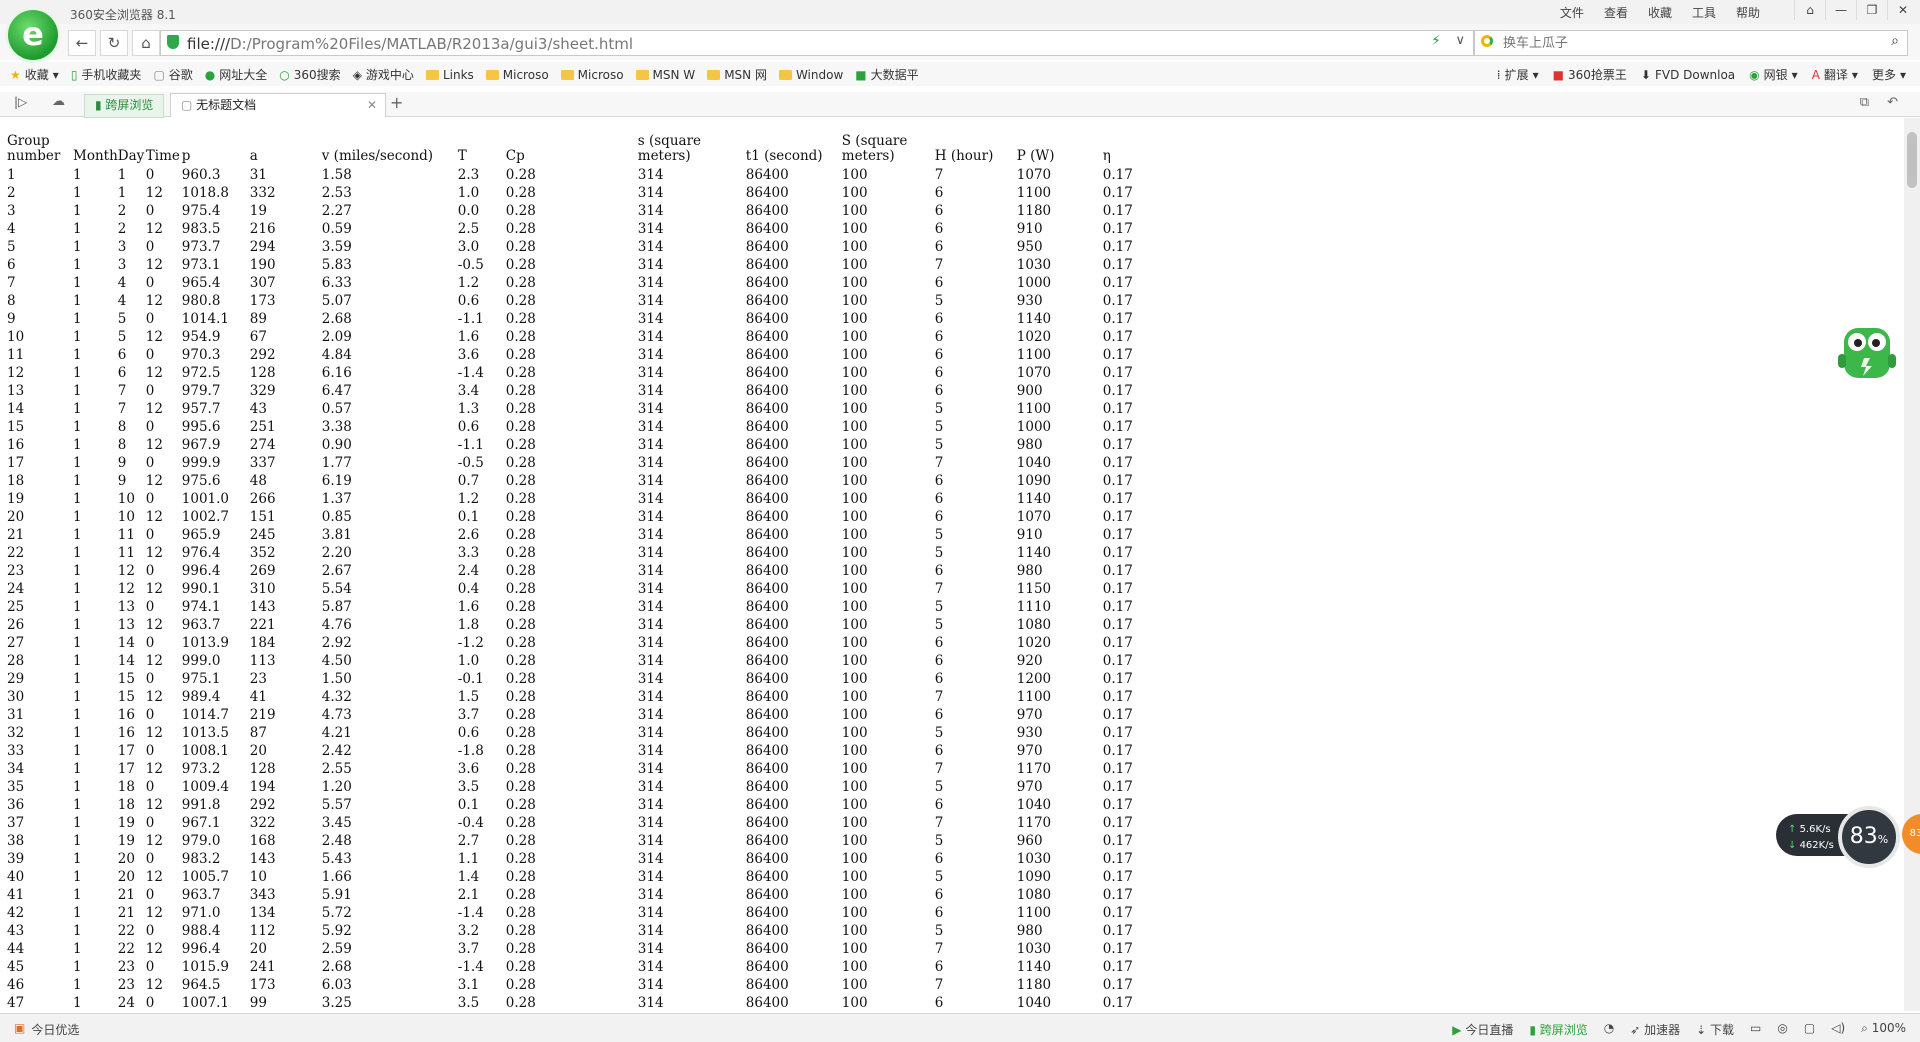  Describe the element at coordinates (1715, 1029) in the screenshot. I see `download-button: ⇣ 下载` at that location.